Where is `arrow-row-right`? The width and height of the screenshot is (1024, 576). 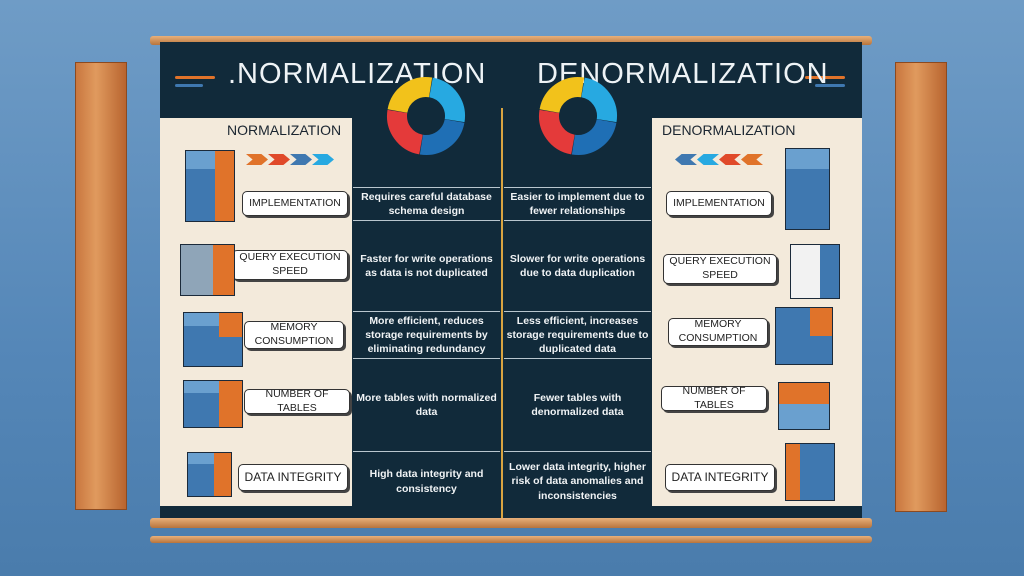 arrow-row-right is located at coordinates (719, 161).